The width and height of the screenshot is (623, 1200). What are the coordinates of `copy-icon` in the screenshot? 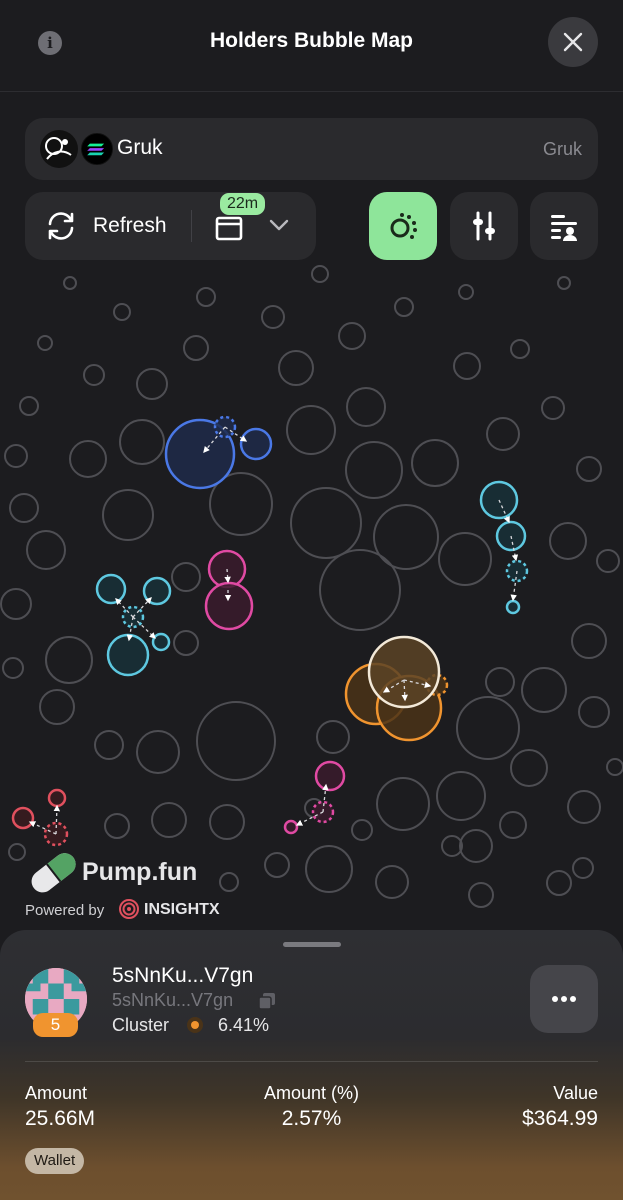 It's located at (267, 1001).